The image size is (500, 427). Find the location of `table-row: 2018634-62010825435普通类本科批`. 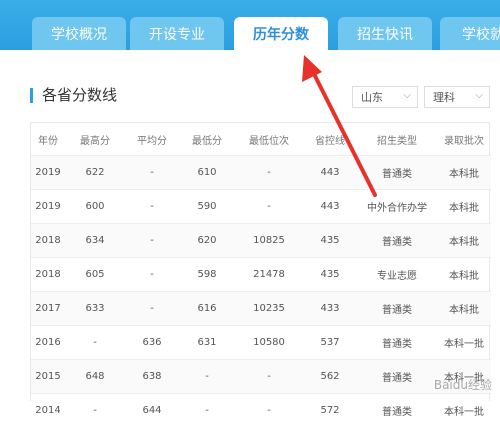

table-row: 2018634-62010825435普通类本科批 is located at coordinates (261, 241).